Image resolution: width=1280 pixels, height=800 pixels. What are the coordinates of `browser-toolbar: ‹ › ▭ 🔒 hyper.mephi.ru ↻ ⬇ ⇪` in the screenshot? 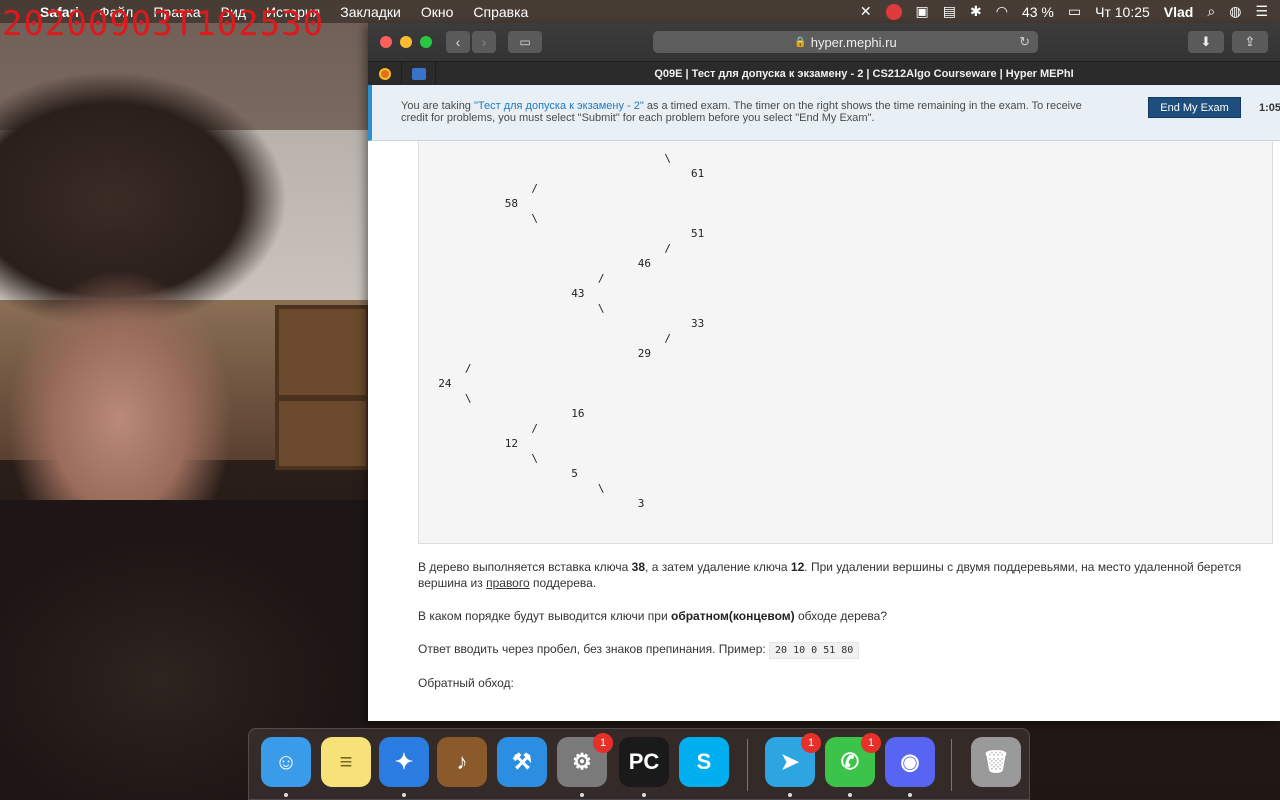 It's located at (824, 42).